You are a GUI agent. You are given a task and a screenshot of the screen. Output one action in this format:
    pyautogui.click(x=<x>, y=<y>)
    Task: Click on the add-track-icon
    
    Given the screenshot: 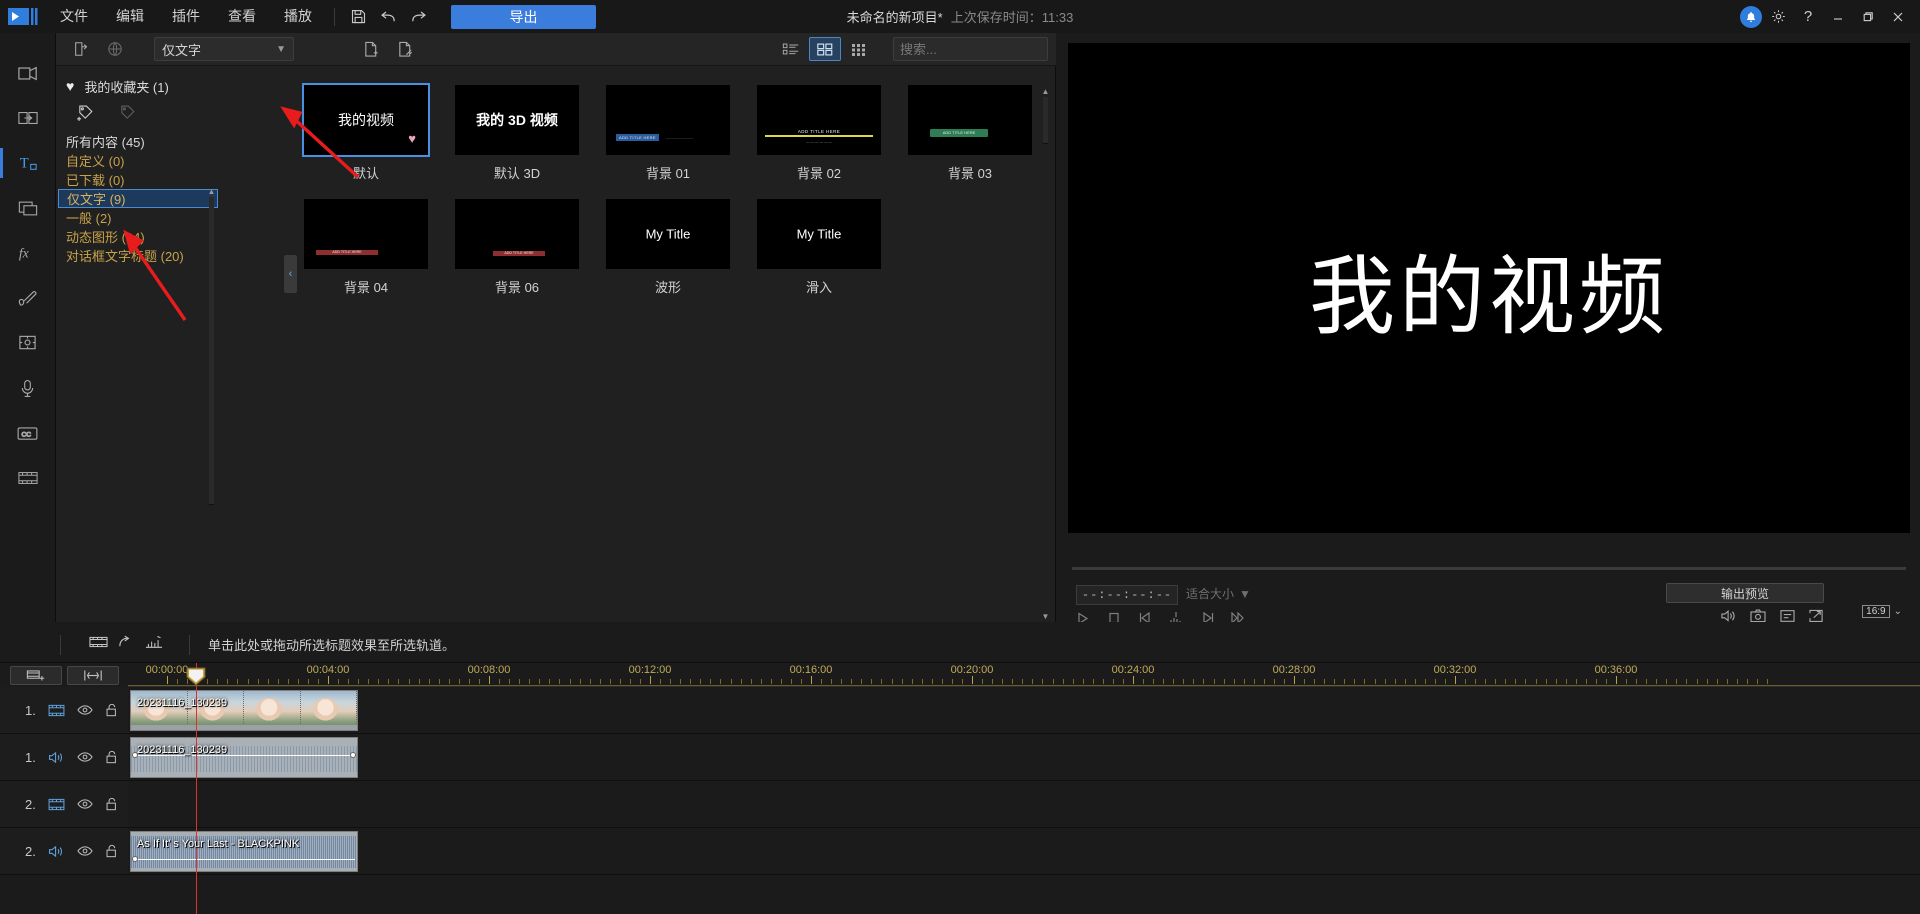 What is the action you would take?
    pyautogui.click(x=36, y=675)
    